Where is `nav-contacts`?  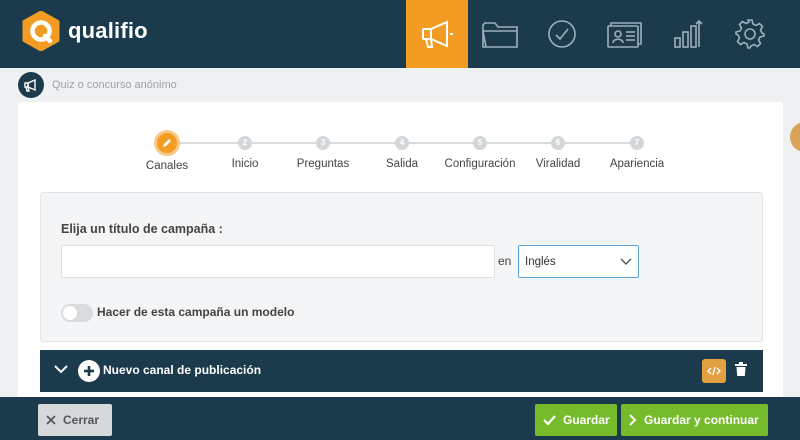 nav-contacts is located at coordinates (625, 34).